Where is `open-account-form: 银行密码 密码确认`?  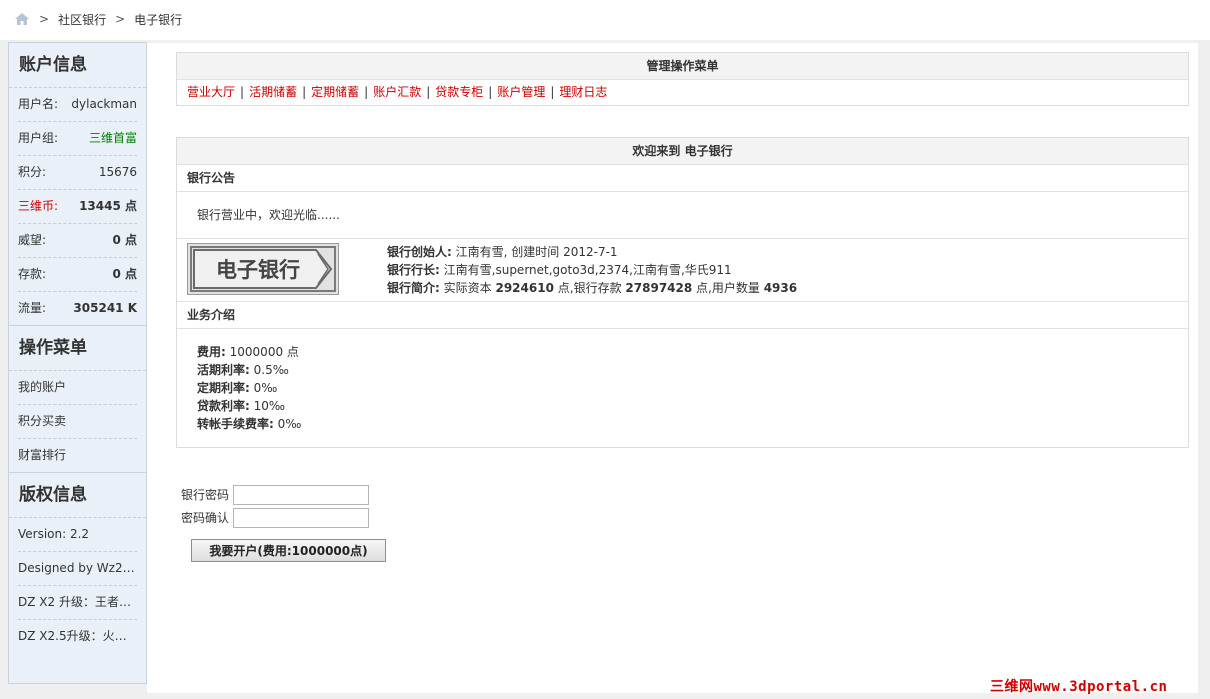 open-account-form: 银行密码 密码确认 is located at coordinates (275, 506).